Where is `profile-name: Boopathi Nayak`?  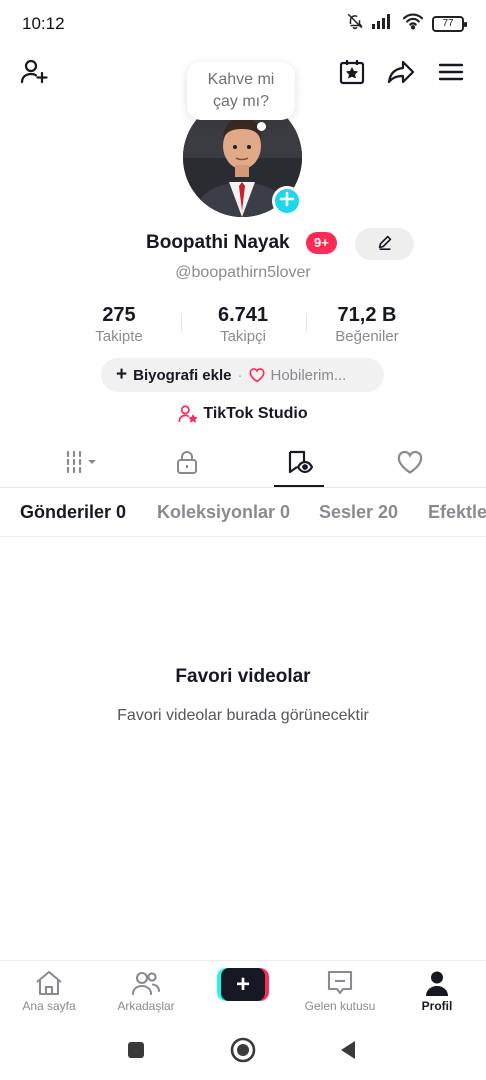 profile-name: Boopathi Nayak is located at coordinates (218, 242).